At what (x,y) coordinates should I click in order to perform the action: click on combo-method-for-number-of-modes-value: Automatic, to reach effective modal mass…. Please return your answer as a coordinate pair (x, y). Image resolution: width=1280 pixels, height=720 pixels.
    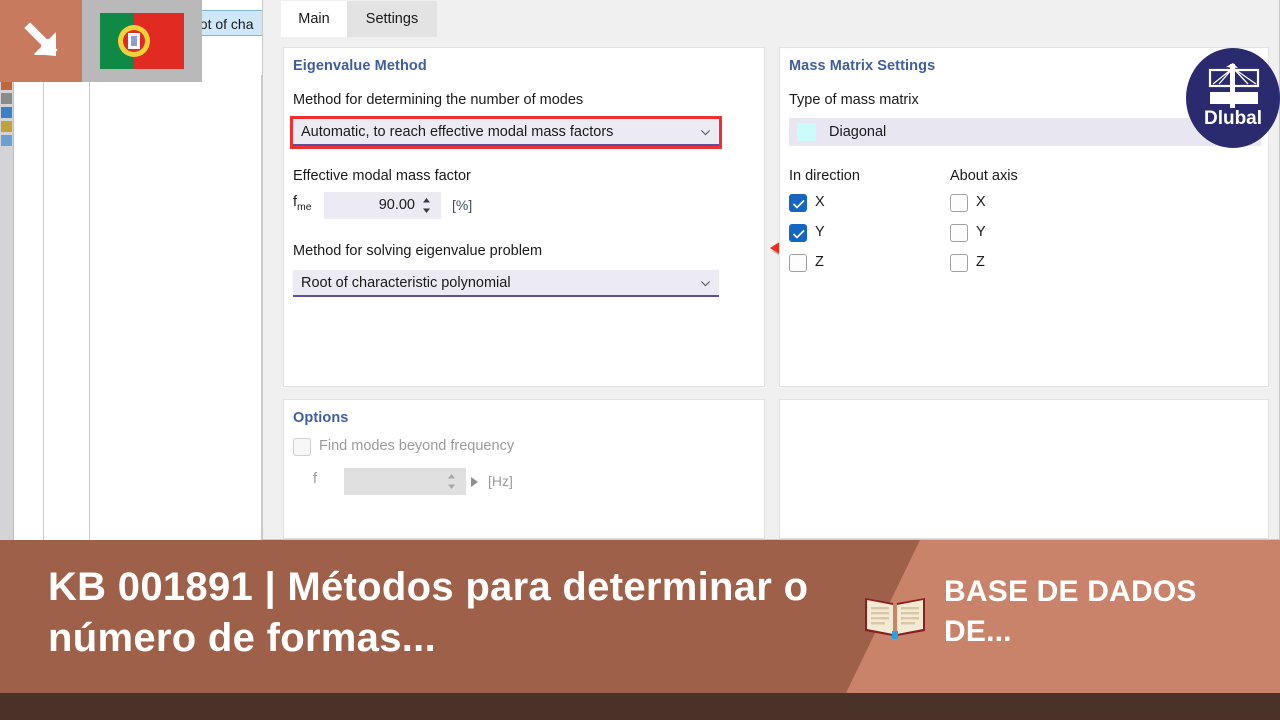
    Looking at the image, I should click on (457, 132).